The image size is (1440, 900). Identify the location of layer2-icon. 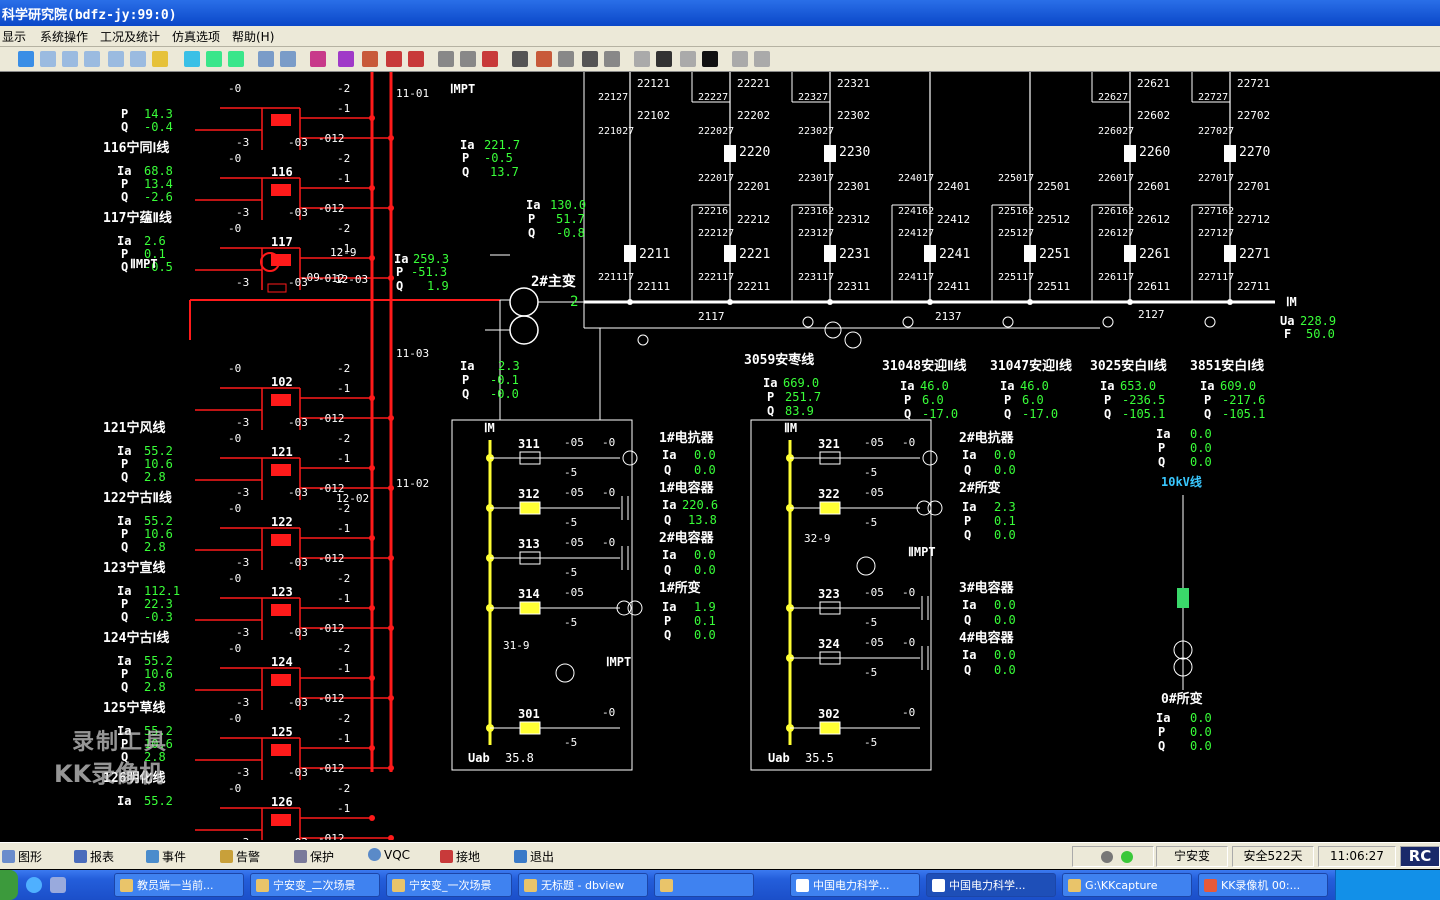
(214, 59).